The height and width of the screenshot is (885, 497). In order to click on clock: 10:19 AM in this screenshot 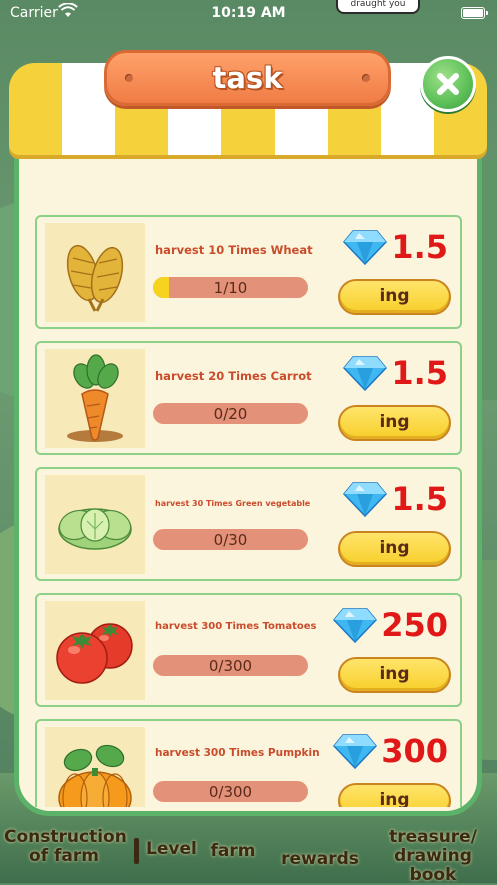, I will do `click(248, 13)`.